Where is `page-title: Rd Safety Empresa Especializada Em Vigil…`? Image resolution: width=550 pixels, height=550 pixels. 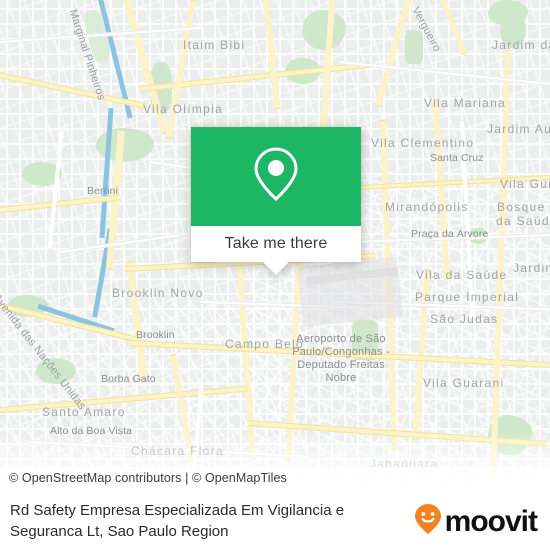
page-title: Rd Safety Empresa Especializada Em Vigil… is located at coordinates (177, 521).